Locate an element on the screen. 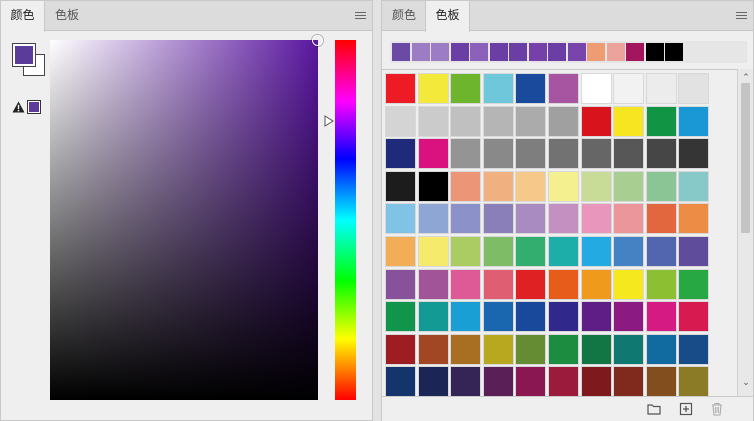  tab-color: 颜色 is located at coordinates (404, 16).